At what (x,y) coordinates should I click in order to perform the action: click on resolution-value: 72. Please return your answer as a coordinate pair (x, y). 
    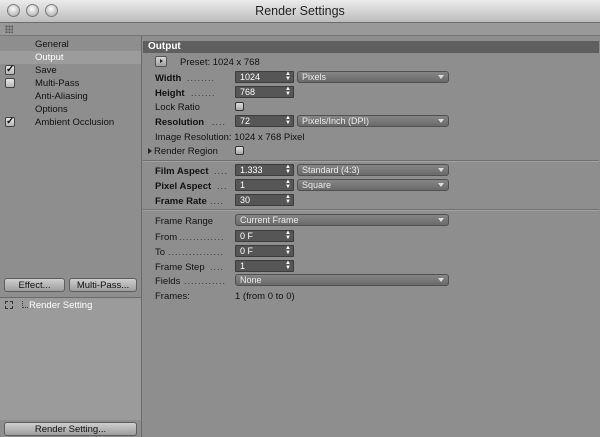
    Looking at the image, I should click on (245, 121).